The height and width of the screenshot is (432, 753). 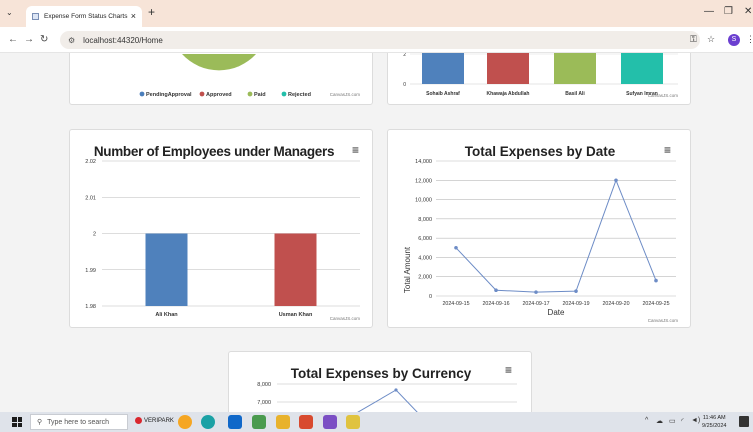 I want to click on password-key-icon: ⚿, so click(x=693, y=39).